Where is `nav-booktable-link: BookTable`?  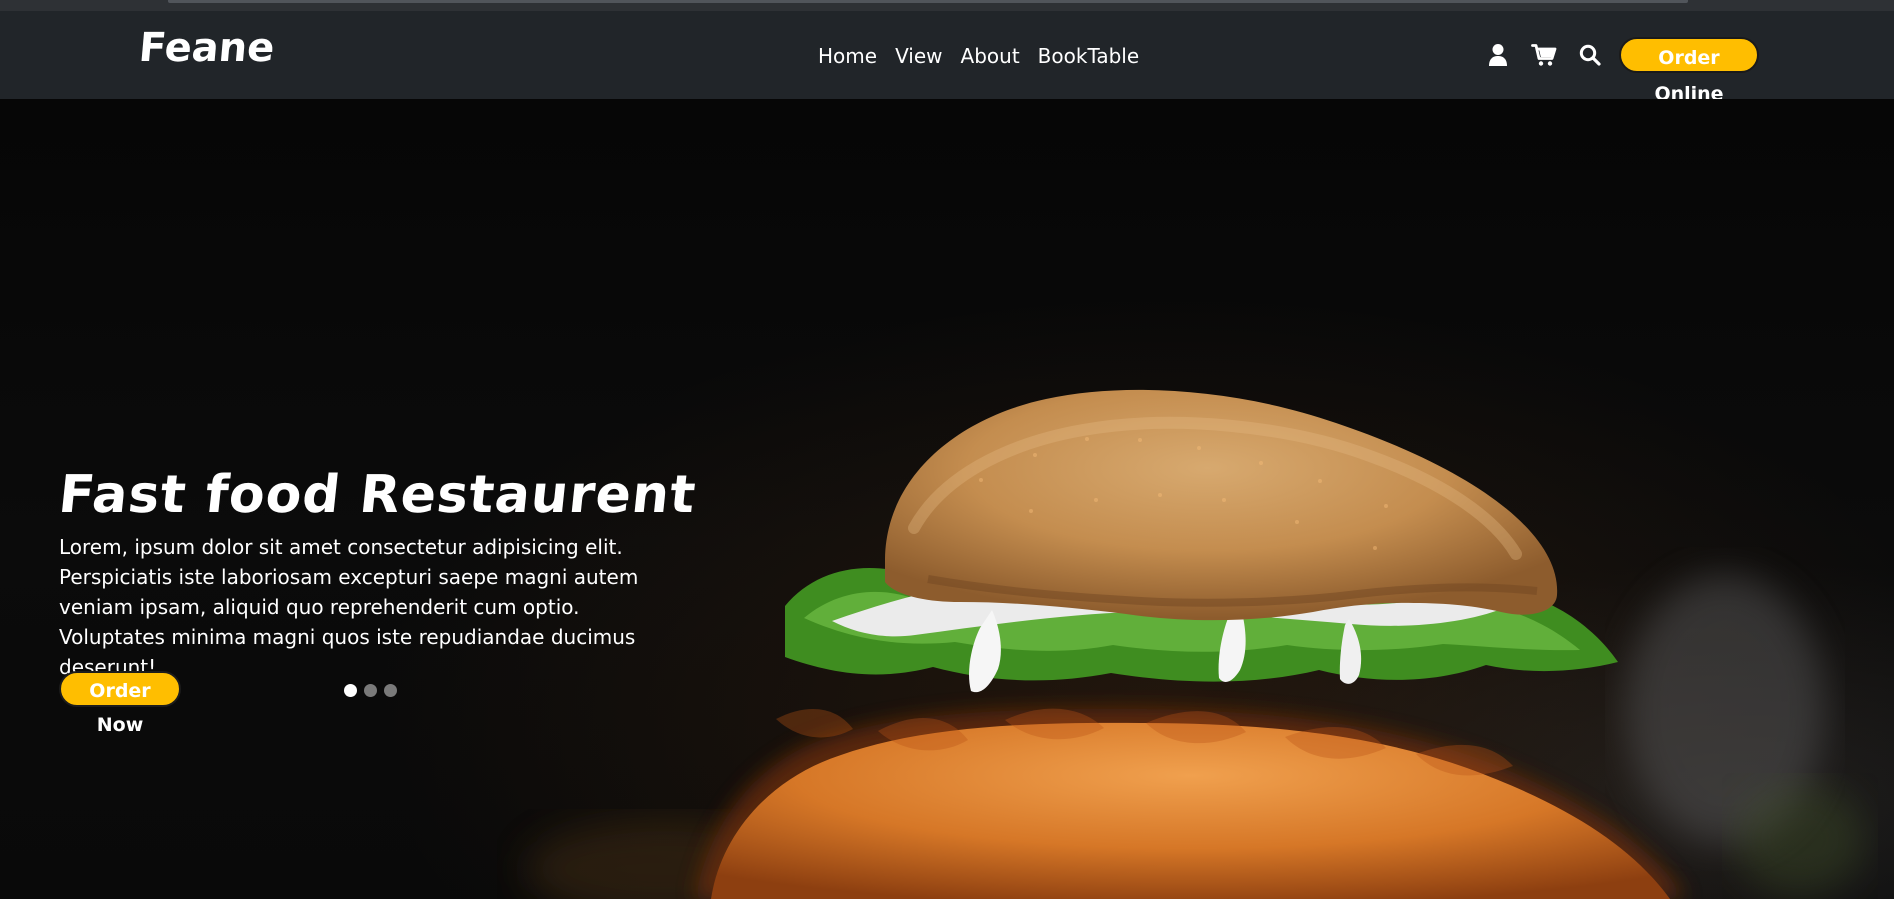 nav-booktable-link: BookTable is located at coordinates (1089, 56).